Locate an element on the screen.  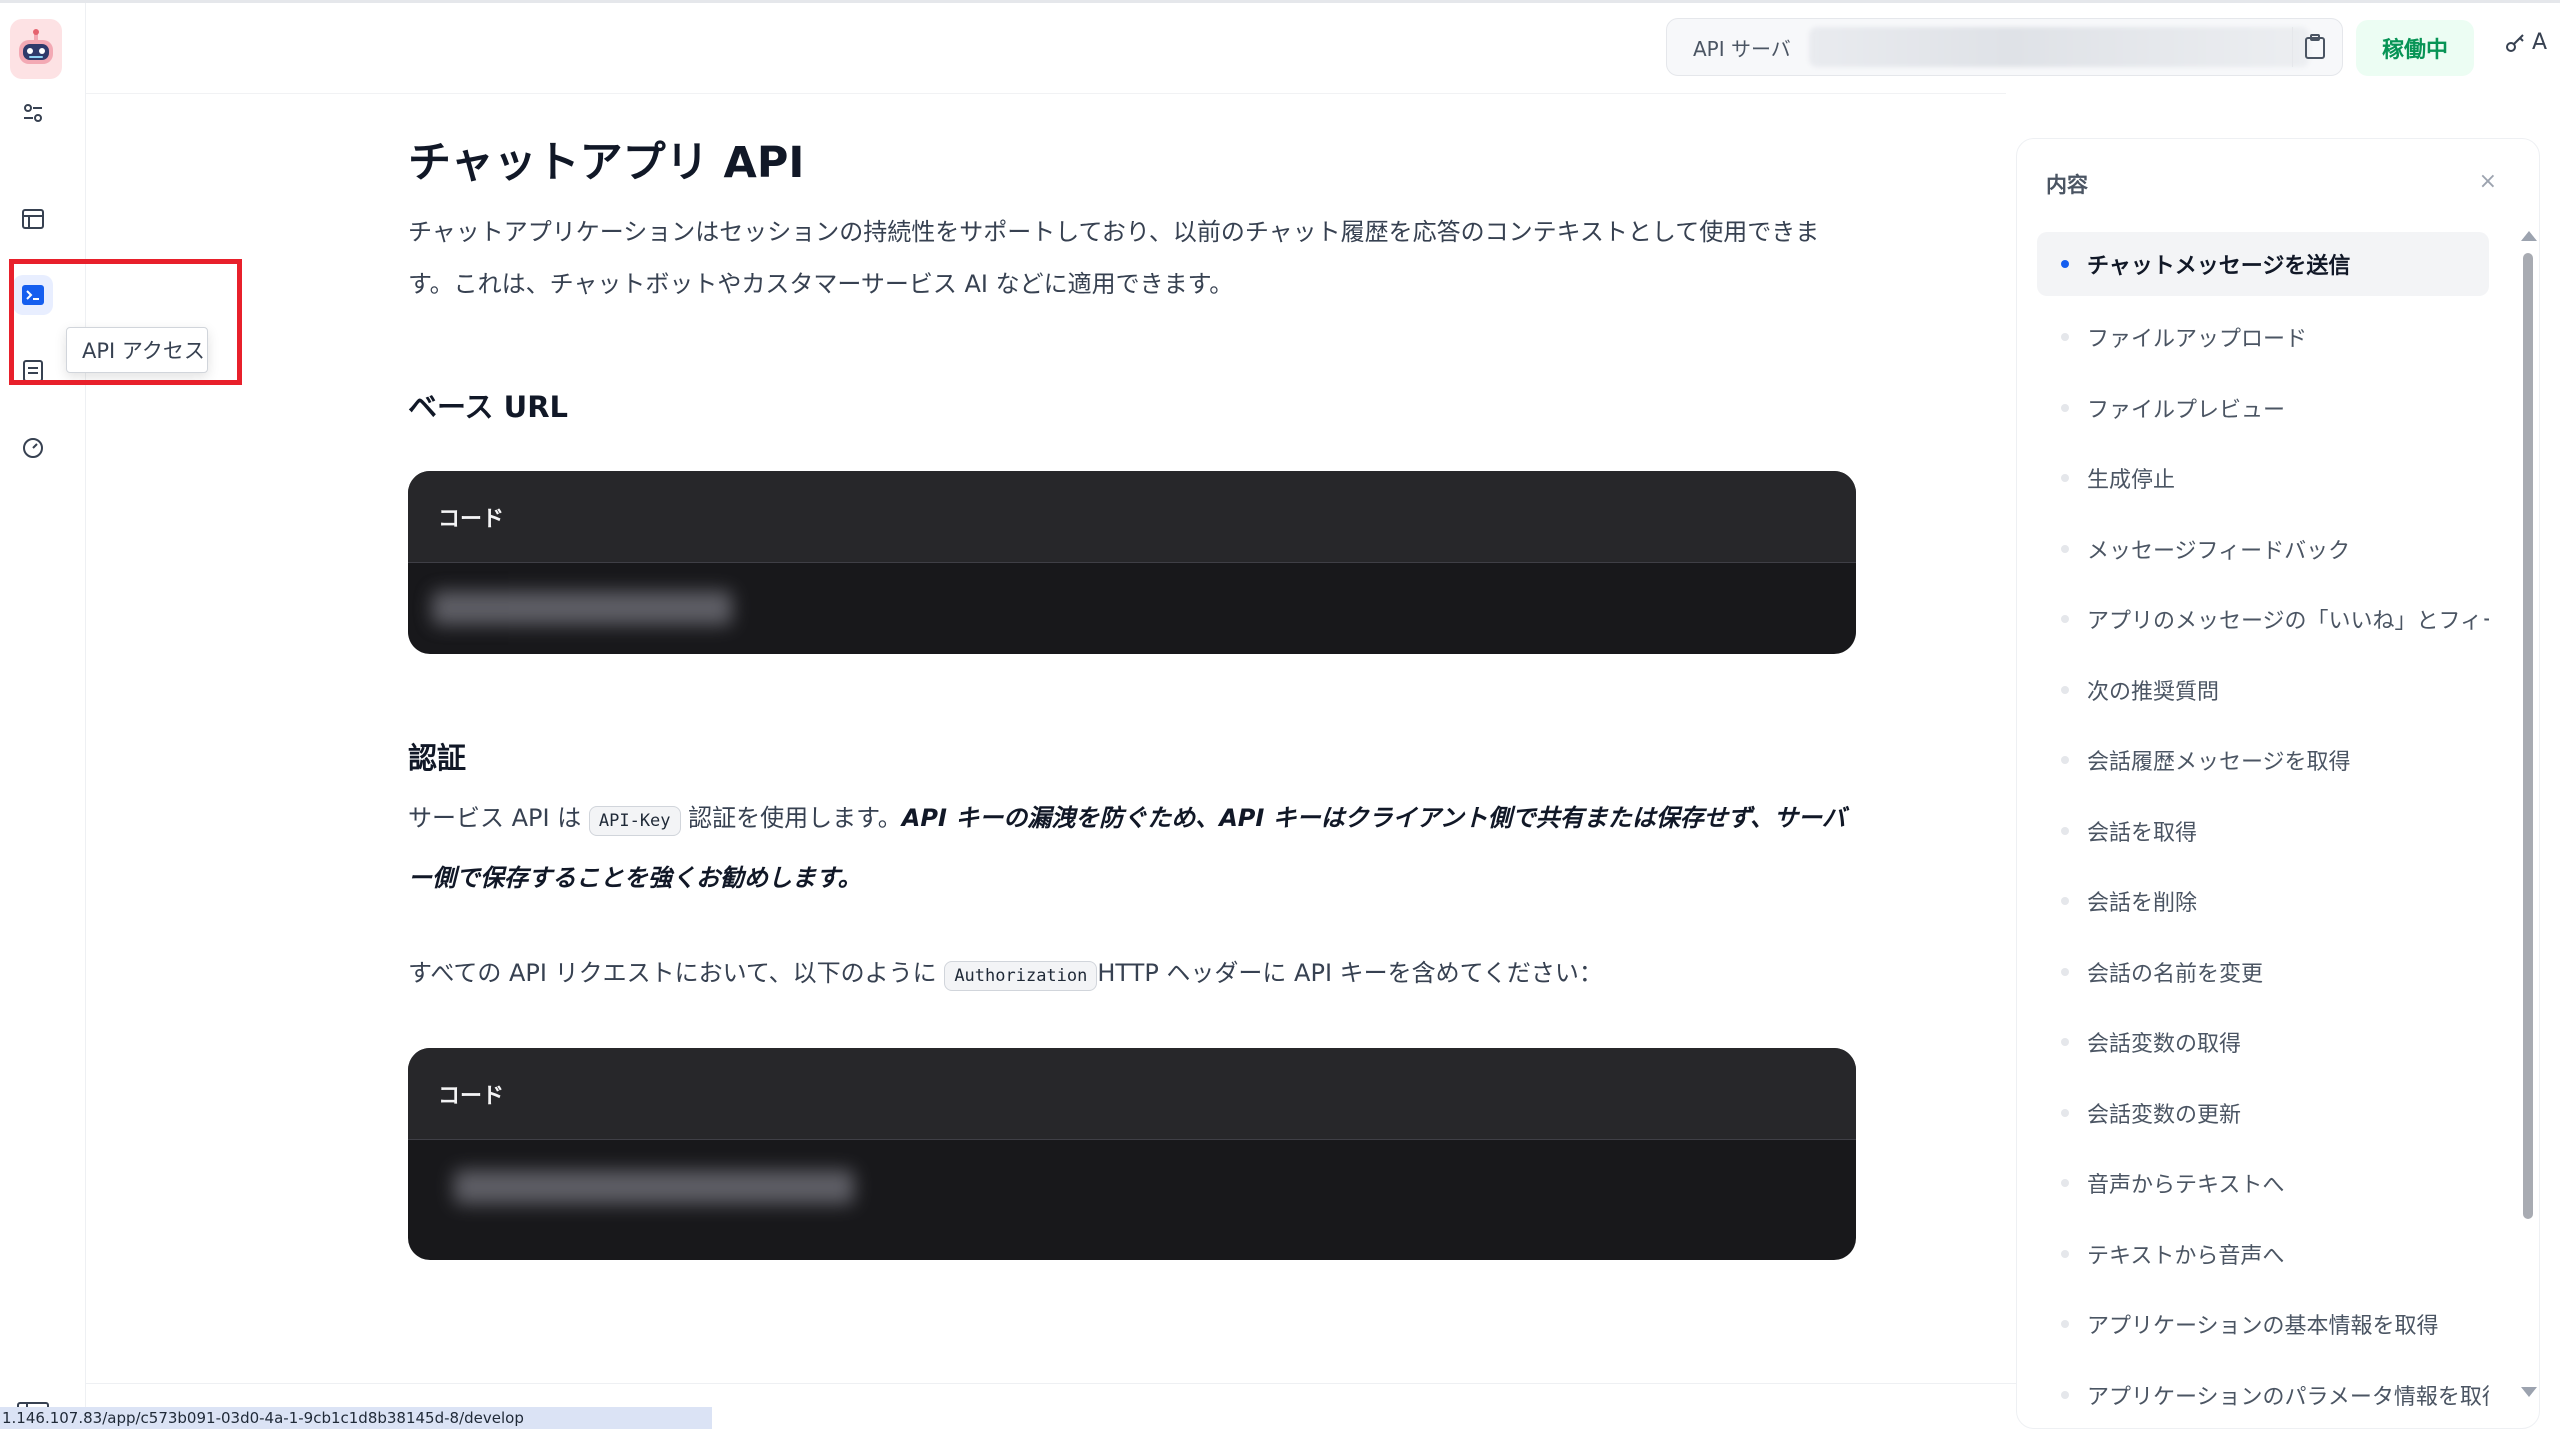
code-label: コード is located at coordinates (1132, 517).